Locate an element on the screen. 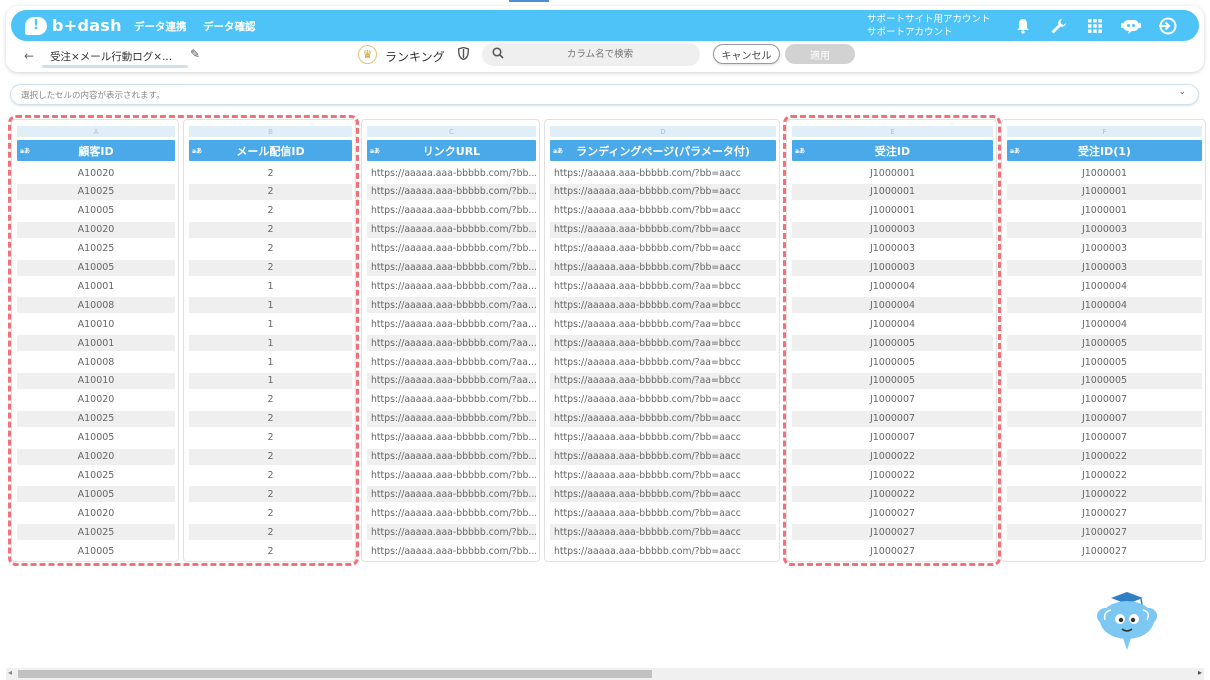  column-letter: D is located at coordinates (663, 131).